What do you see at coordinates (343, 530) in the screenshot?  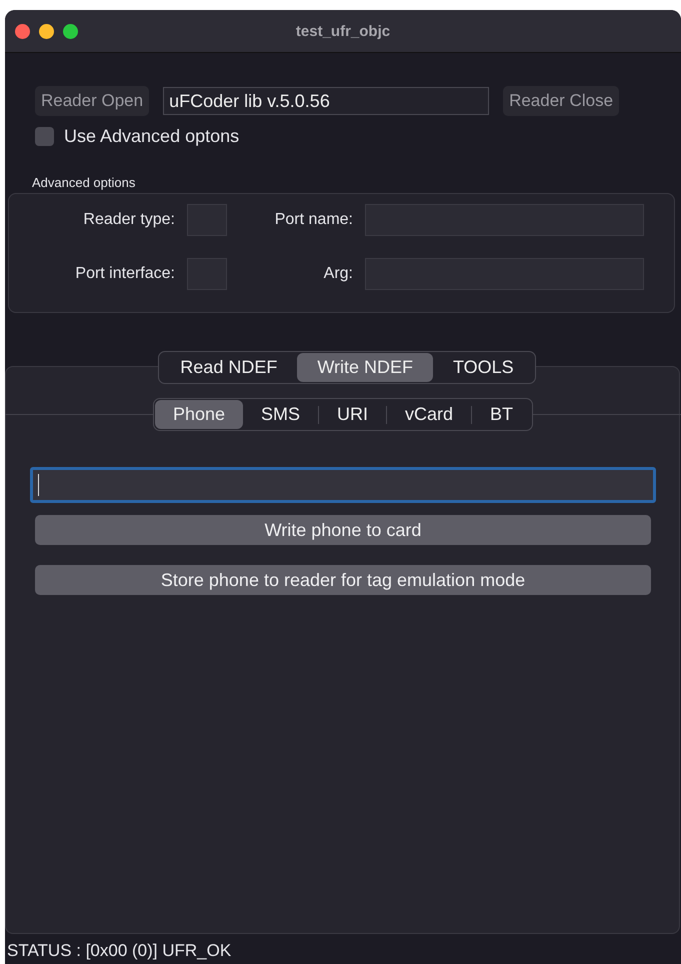 I see `action-button: Write phone to card` at bounding box center [343, 530].